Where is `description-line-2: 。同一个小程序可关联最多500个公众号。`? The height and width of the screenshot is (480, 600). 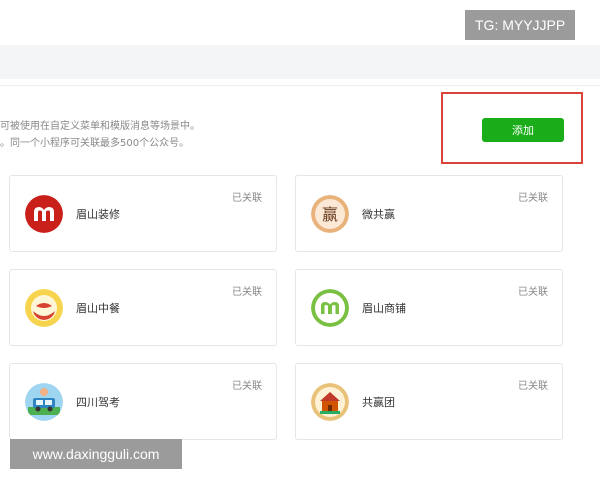
description-line-2: 。同一个小程序可关联最多500个公众号。 is located at coordinates (95, 143).